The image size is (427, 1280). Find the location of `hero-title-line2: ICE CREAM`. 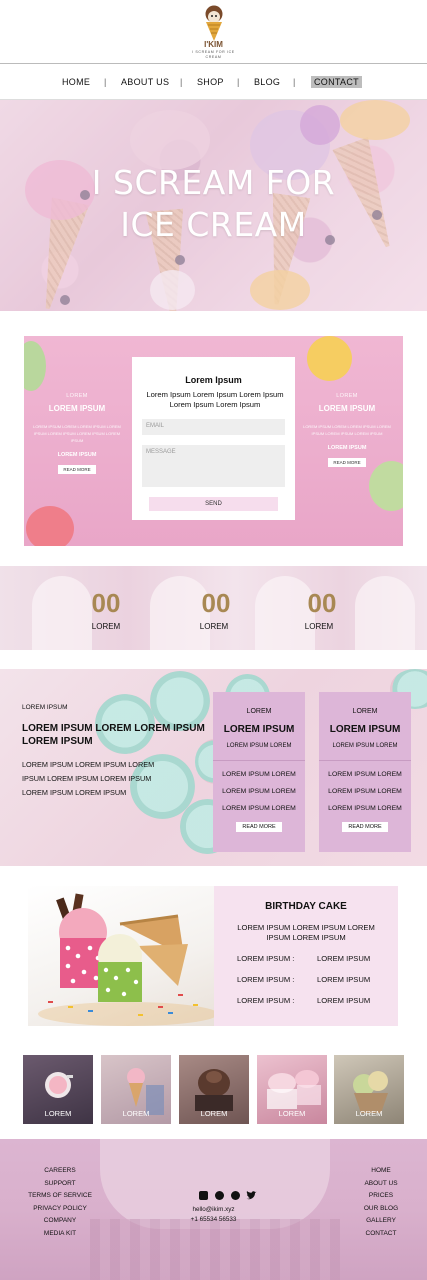

hero-title-line2: ICE CREAM is located at coordinates (213, 224).